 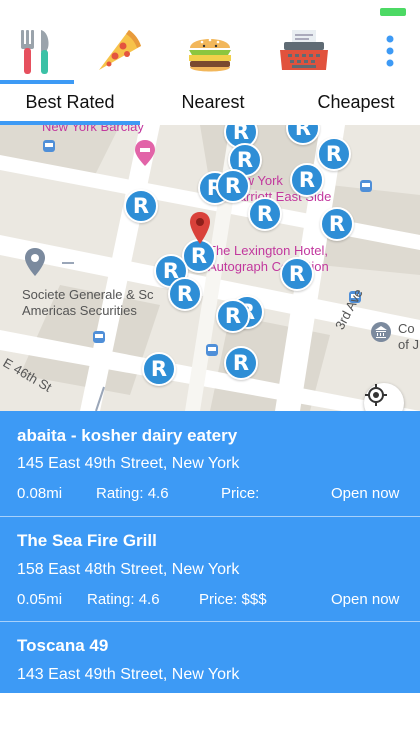 What do you see at coordinates (210, 55) in the screenshot?
I see `burger-icon` at bounding box center [210, 55].